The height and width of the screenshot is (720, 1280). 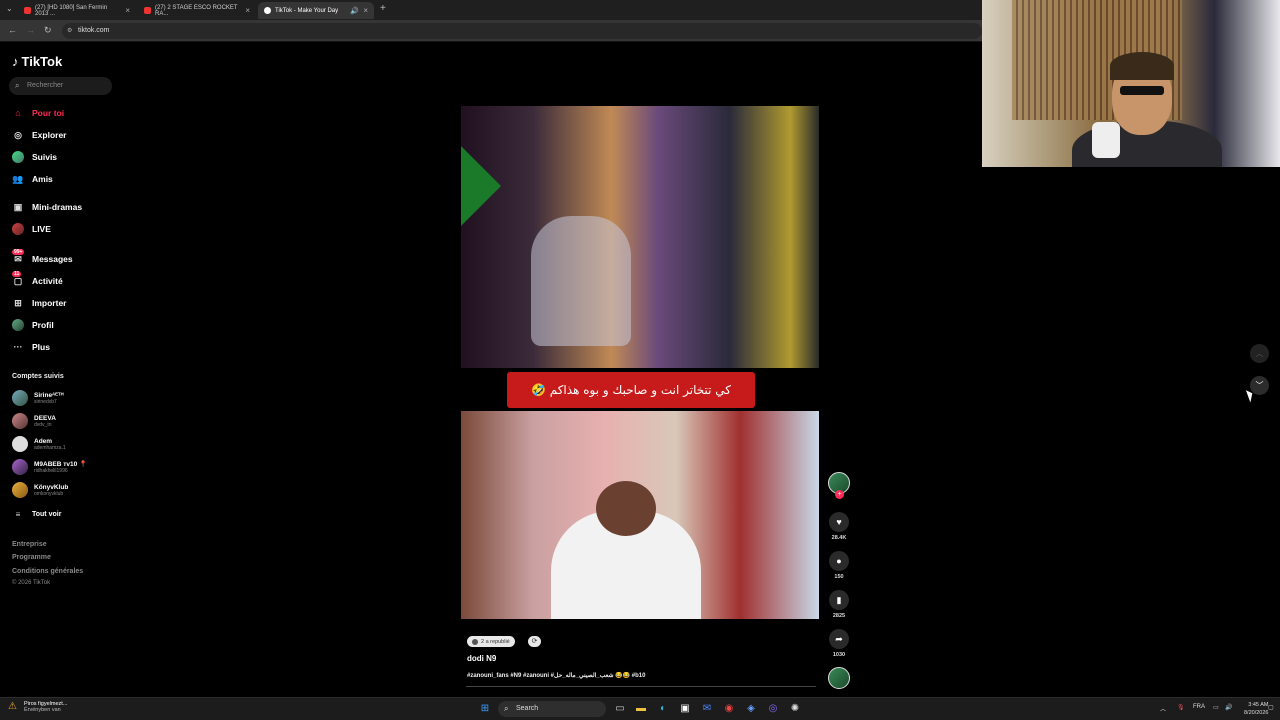 What do you see at coordinates (839, 526) in the screenshot?
I see `like-button: ♥ 28.4K` at bounding box center [839, 526].